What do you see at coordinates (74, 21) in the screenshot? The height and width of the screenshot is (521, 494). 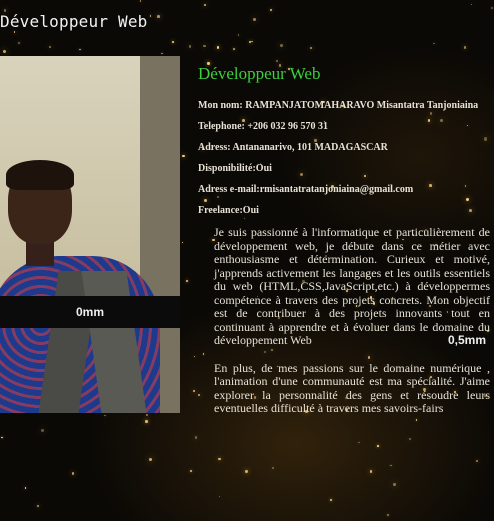 I see `site-title: Développeur Web` at bounding box center [74, 21].